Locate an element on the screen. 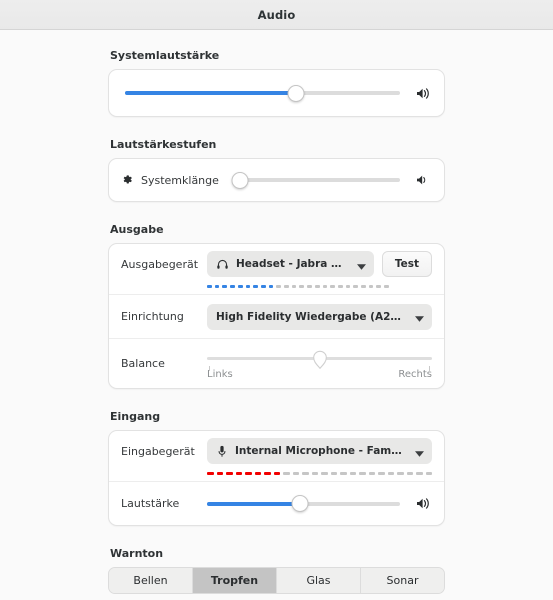 This screenshot has height=600, width=553. system-sounds-label-group: Systemklänge is located at coordinates (170, 180).